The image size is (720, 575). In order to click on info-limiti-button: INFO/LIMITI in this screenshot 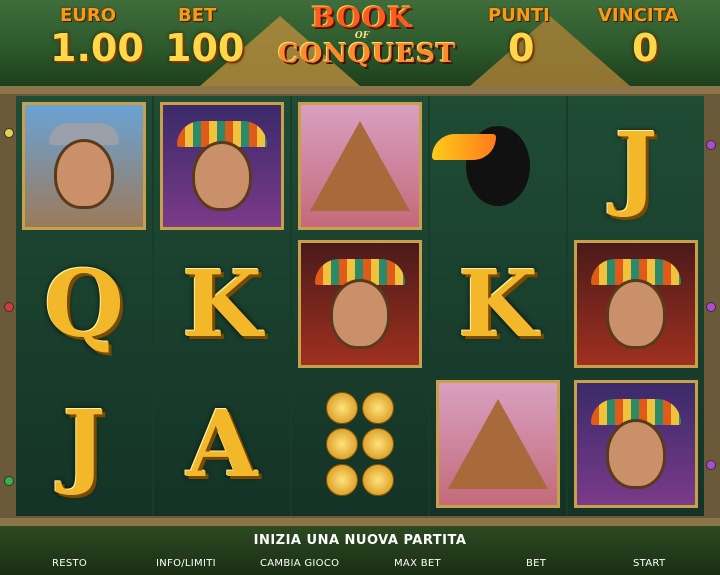, I will do `click(186, 563)`.